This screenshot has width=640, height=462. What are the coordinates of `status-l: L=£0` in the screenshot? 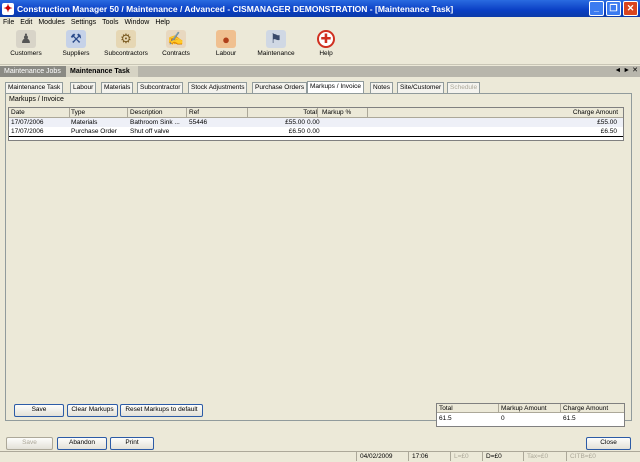 It's located at (466, 456).